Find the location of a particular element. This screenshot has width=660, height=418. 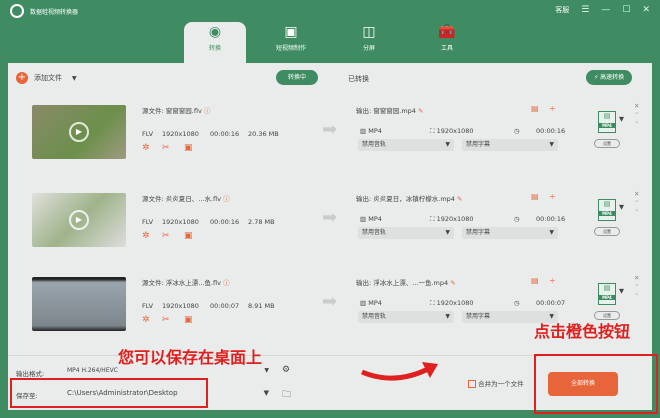

maximize-icon: ☐ is located at coordinates (626, 10).